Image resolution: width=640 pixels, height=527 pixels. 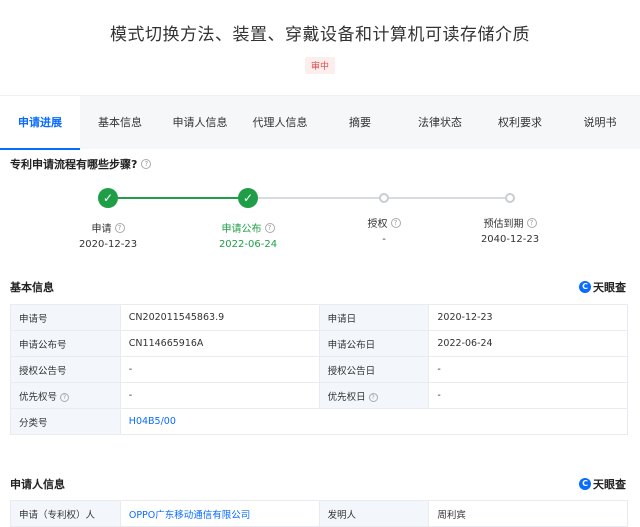 What do you see at coordinates (248, 244) in the screenshot?
I see `step-date: 2022-06-24` at bounding box center [248, 244].